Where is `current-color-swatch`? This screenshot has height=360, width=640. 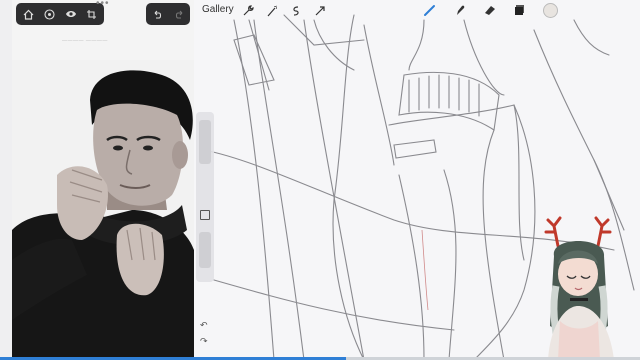
current-color-swatch is located at coordinates (550, 10).